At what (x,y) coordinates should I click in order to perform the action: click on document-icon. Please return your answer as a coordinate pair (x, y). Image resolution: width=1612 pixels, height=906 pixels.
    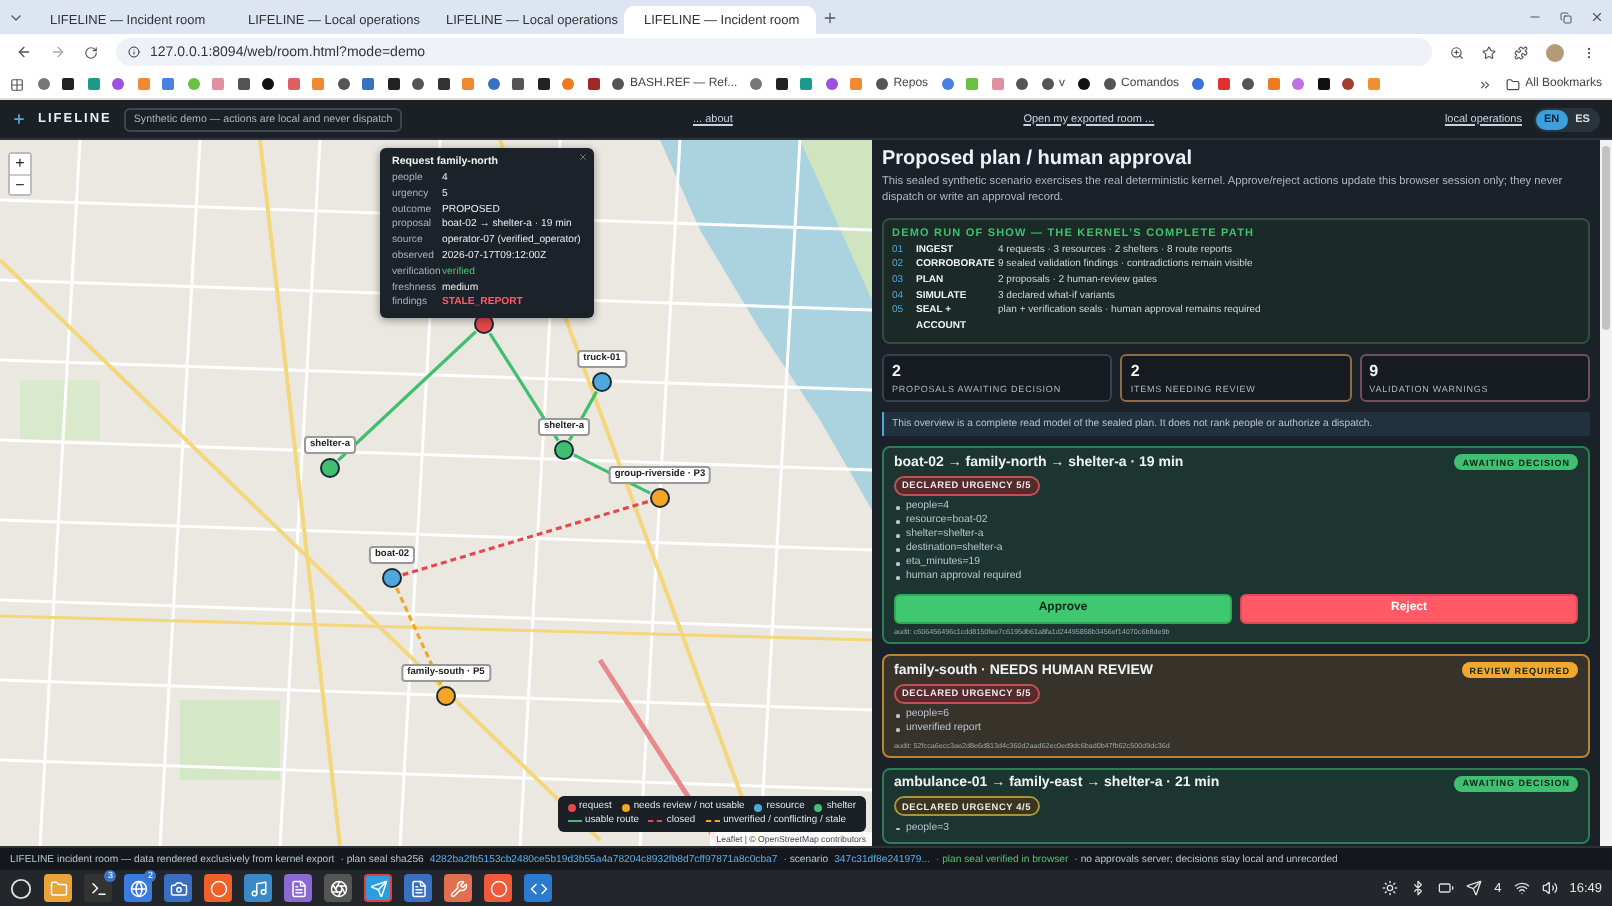
    Looking at the image, I should click on (418, 888).